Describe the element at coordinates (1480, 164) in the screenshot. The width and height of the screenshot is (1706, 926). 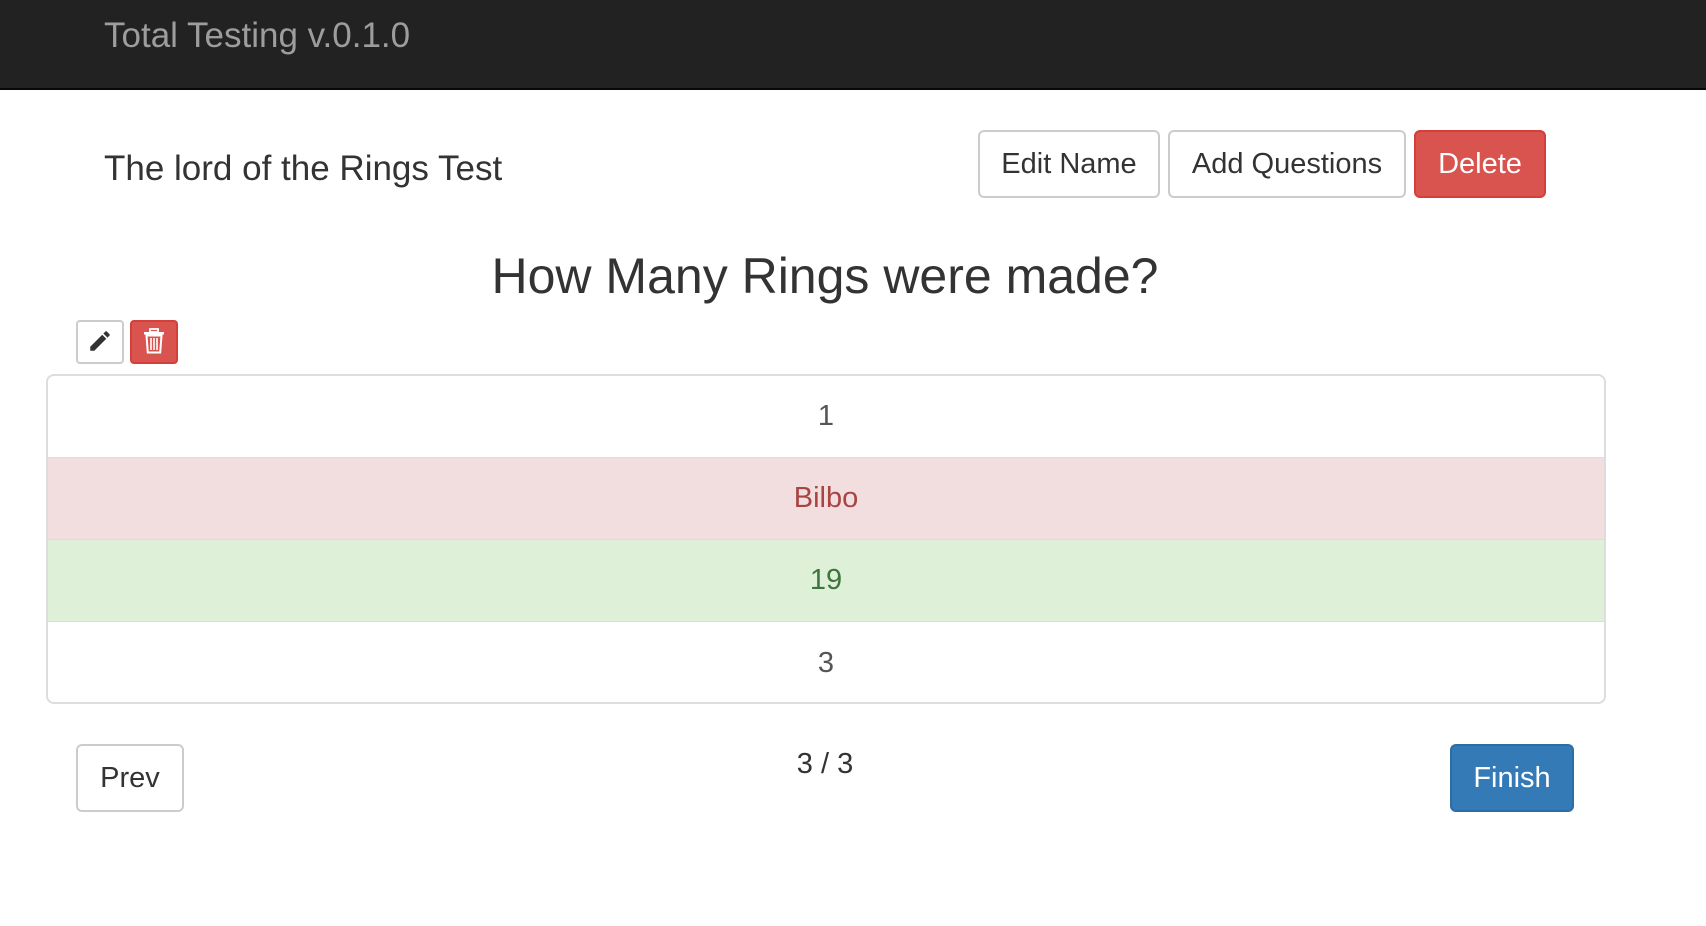
I see `delete-test-button: Delete` at that location.